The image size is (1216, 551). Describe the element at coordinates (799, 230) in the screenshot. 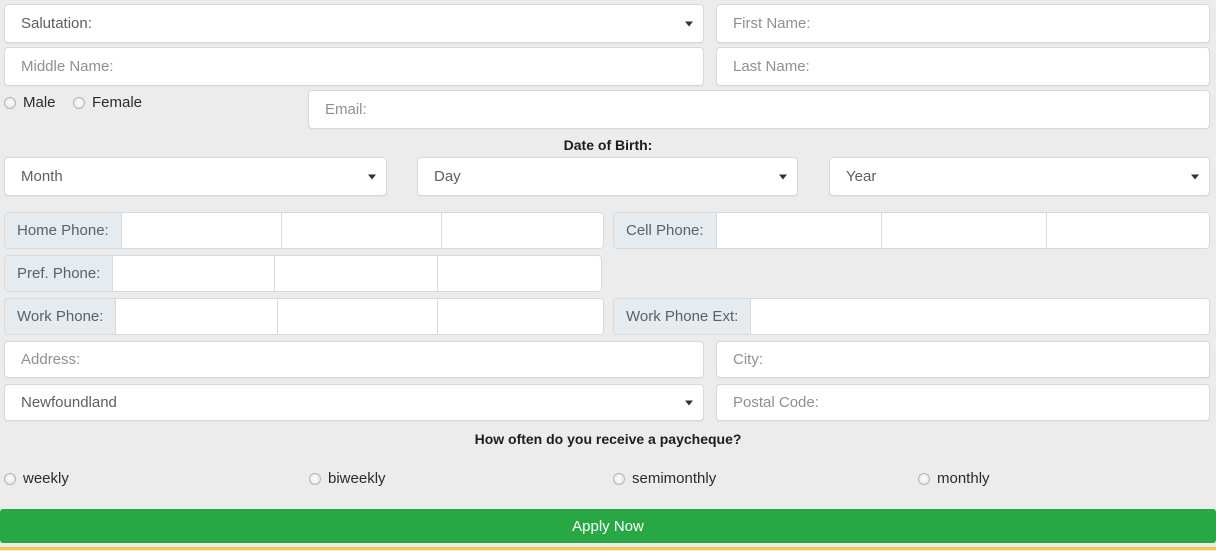

I see `cell-phone-area-input` at that location.